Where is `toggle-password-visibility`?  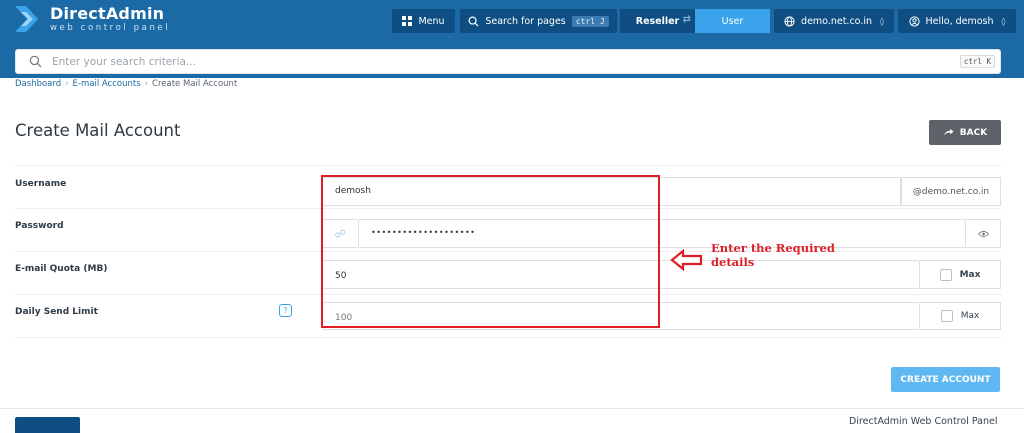 toggle-password-visibility is located at coordinates (983, 233).